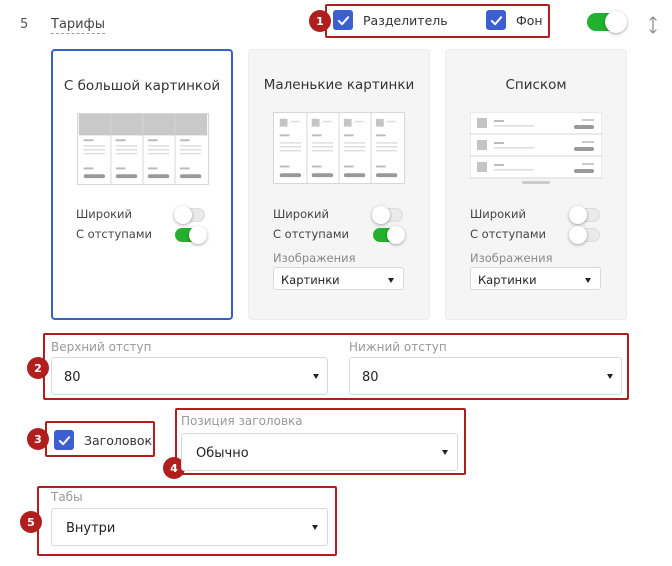 The image size is (672, 566). What do you see at coordinates (142, 86) in the screenshot?
I see `card-title: С большой картинкой` at bounding box center [142, 86].